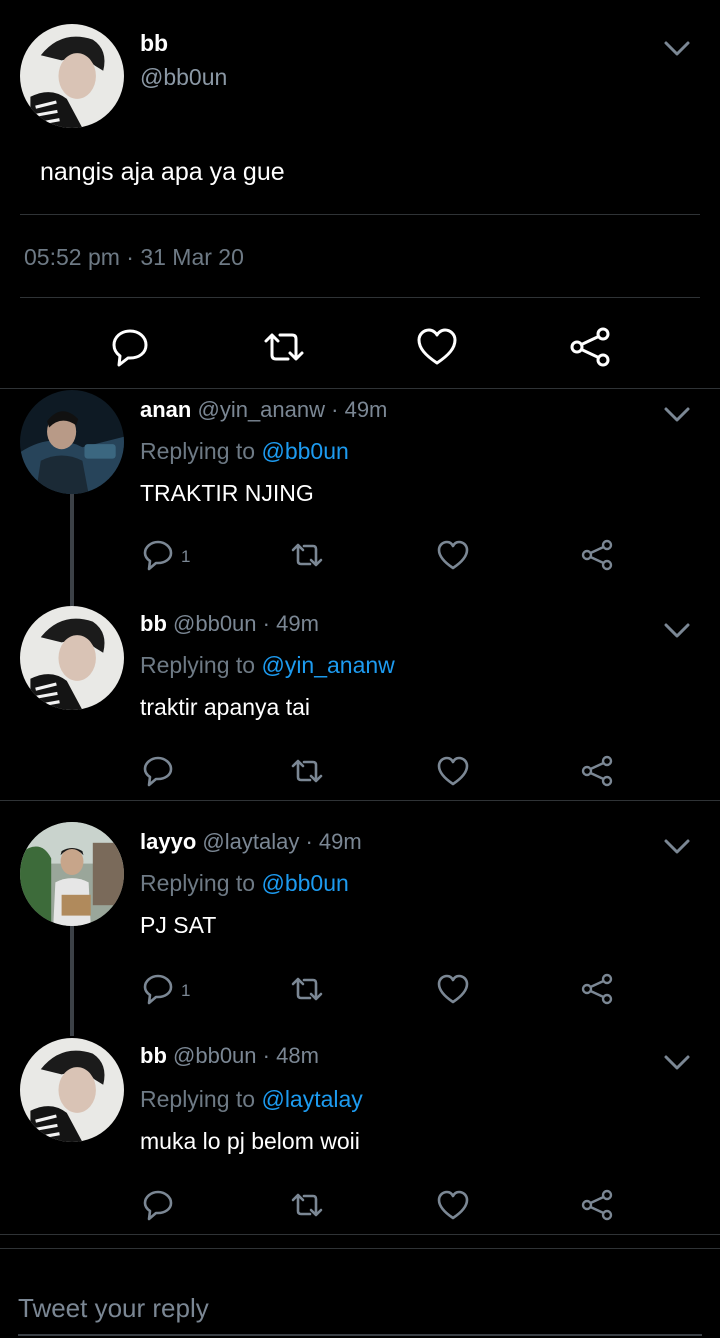 The height and width of the screenshot is (1338, 720). What do you see at coordinates (250, 841) in the screenshot?
I see `author-handle: @laytalay` at bounding box center [250, 841].